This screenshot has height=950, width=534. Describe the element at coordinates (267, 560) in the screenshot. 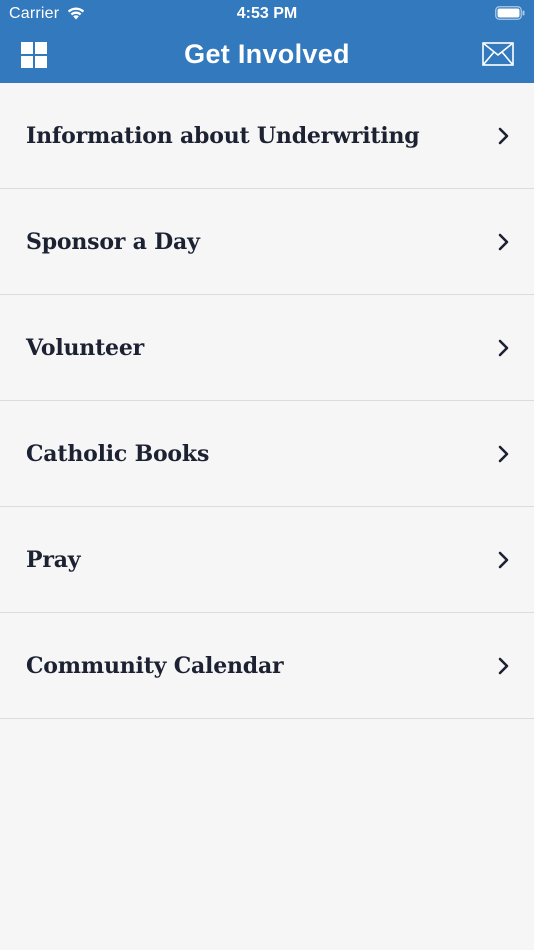

I see `list-item-pray: Pray` at that location.